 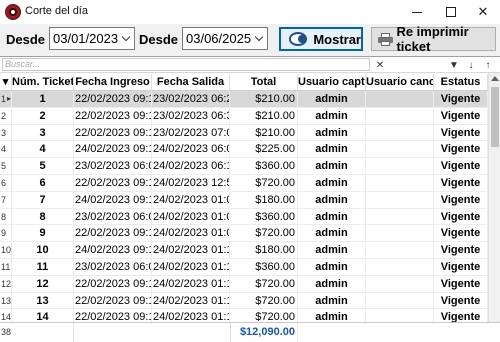 I want to click on ticket-number: 8, so click(x=43, y=216).